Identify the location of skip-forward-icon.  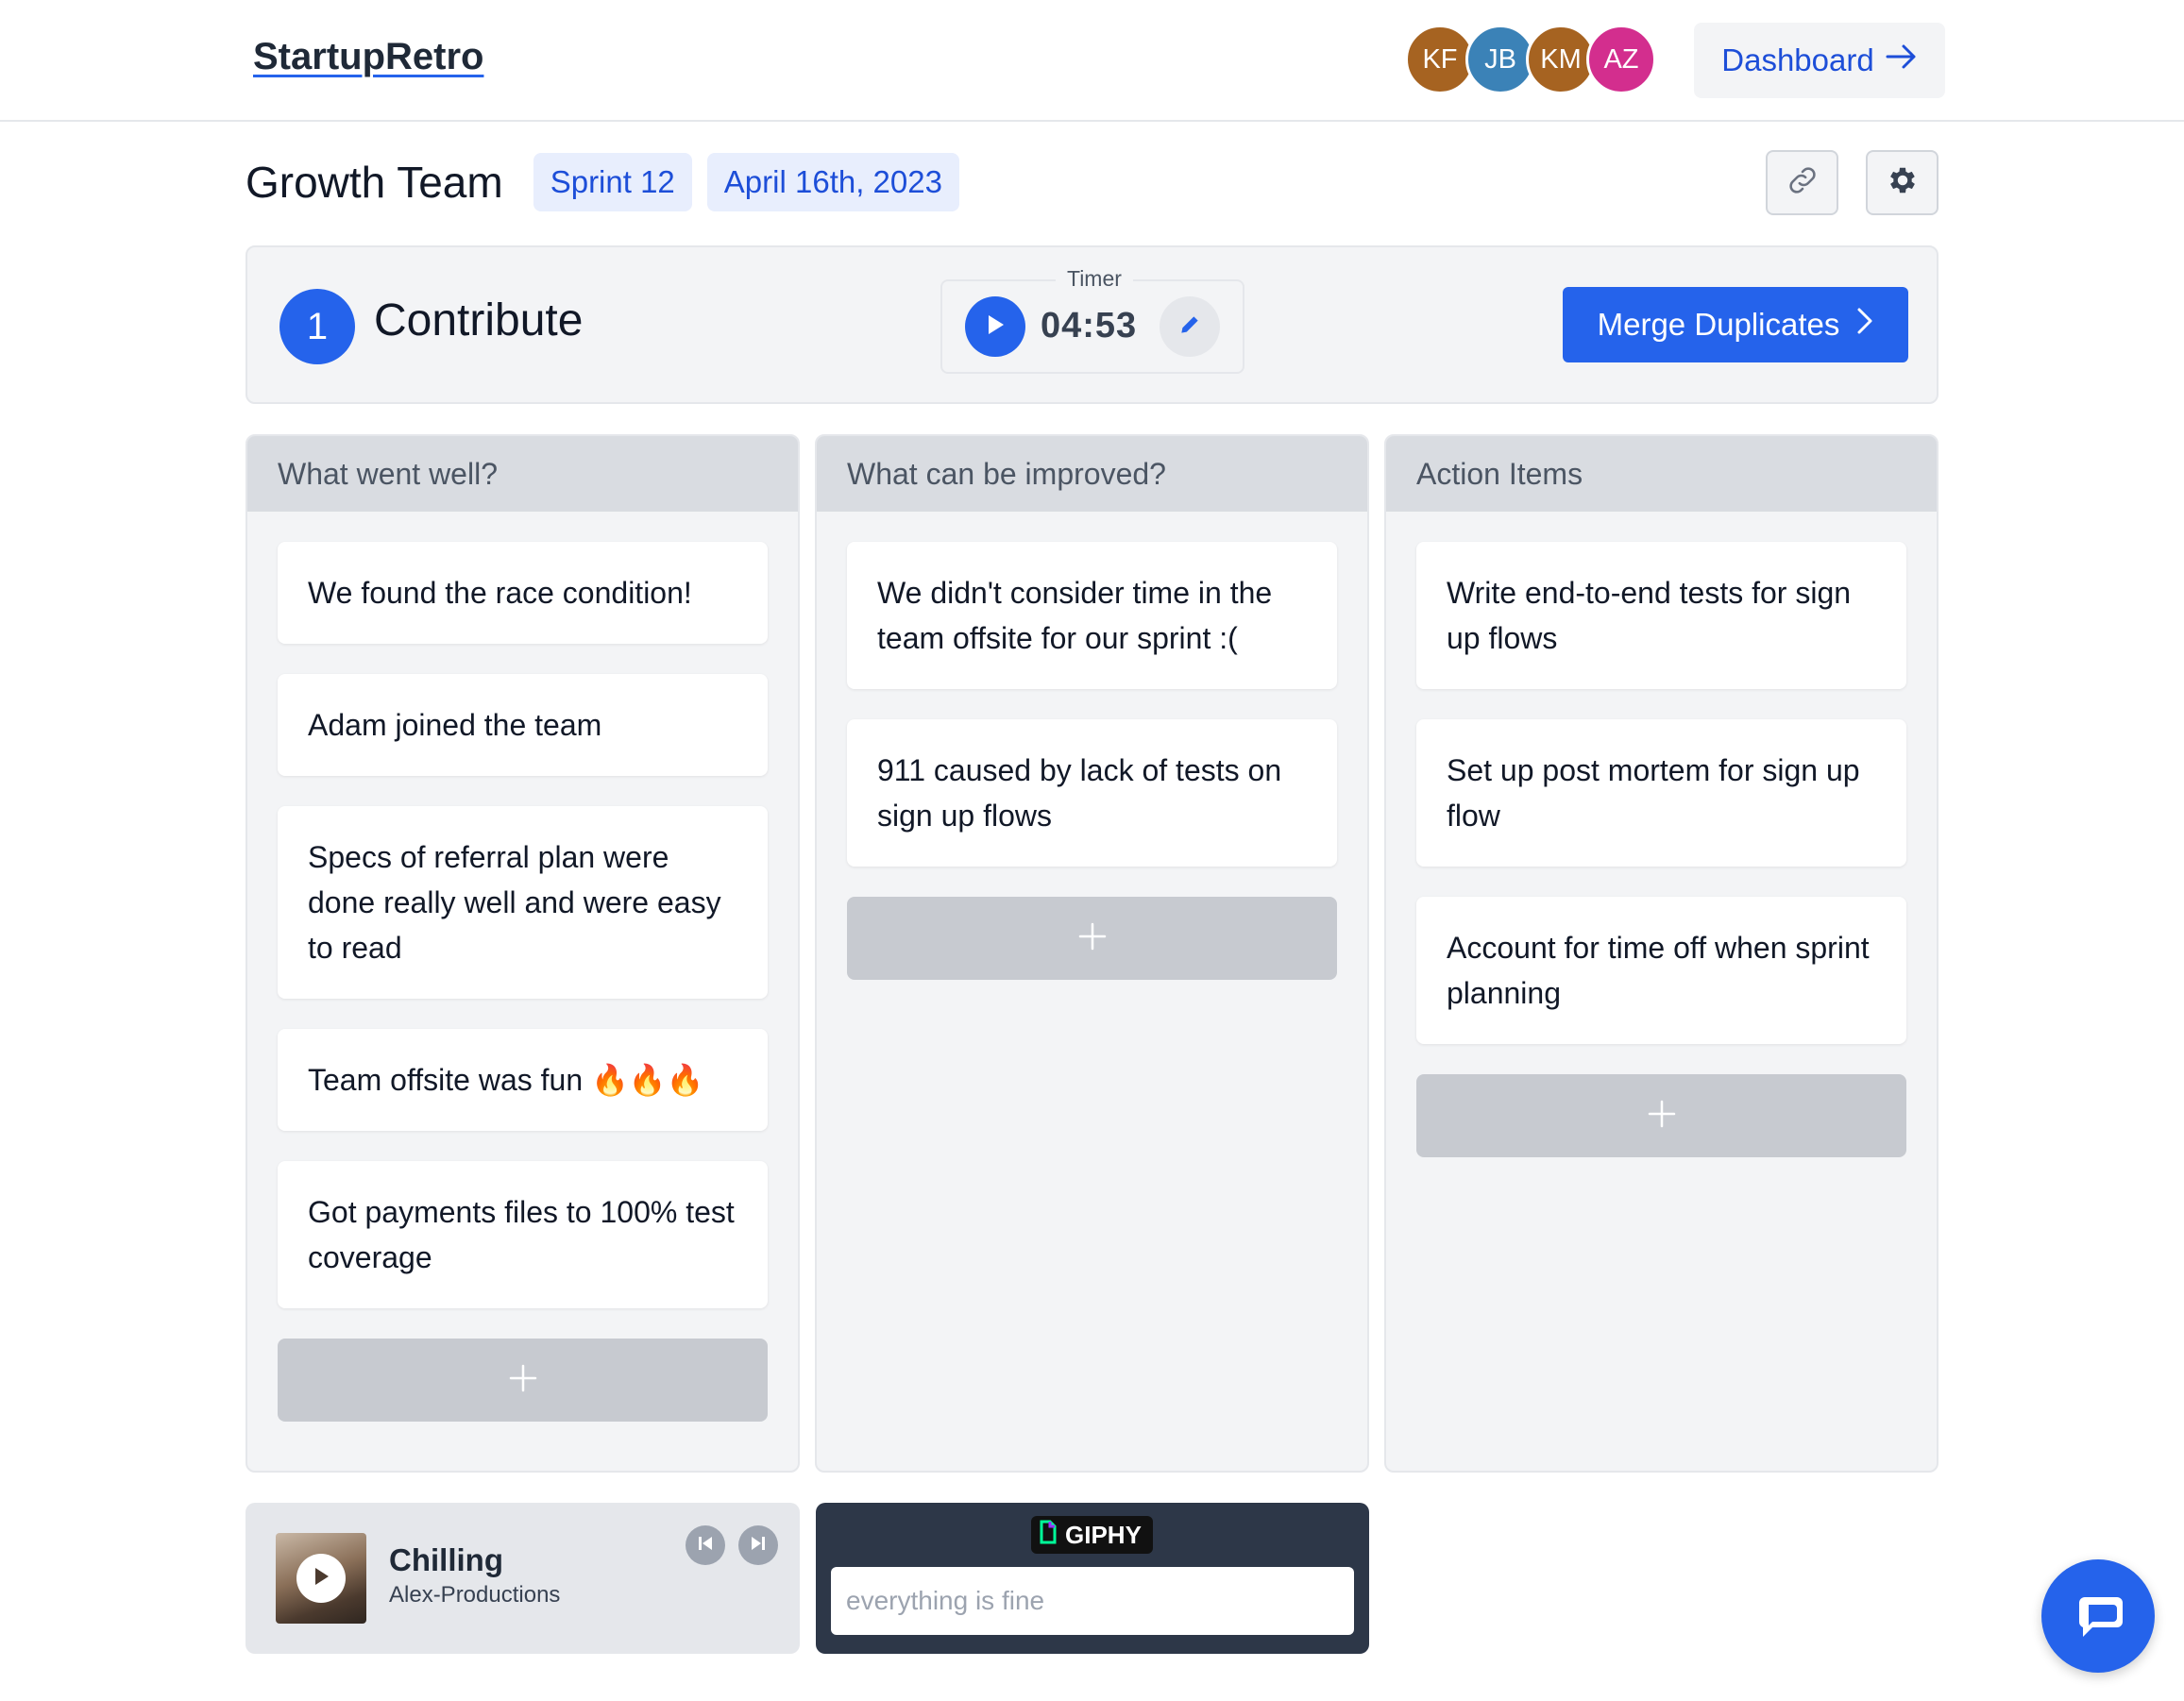
(758, 1545).